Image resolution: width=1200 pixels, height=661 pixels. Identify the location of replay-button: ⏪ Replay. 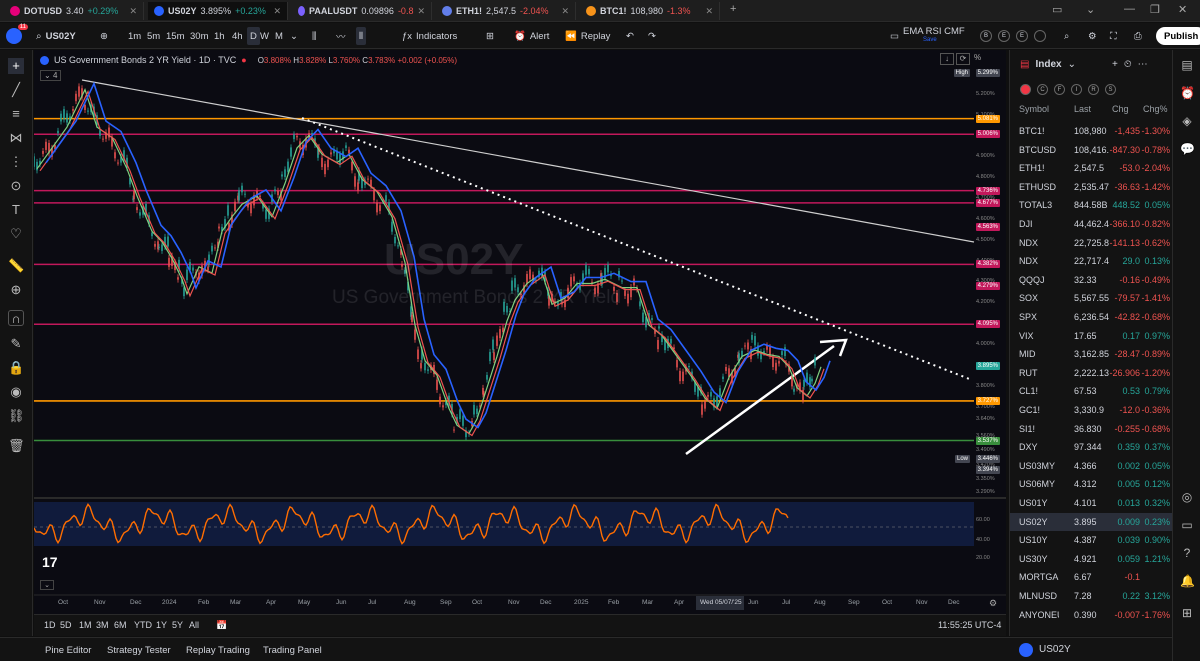
(587, 36).